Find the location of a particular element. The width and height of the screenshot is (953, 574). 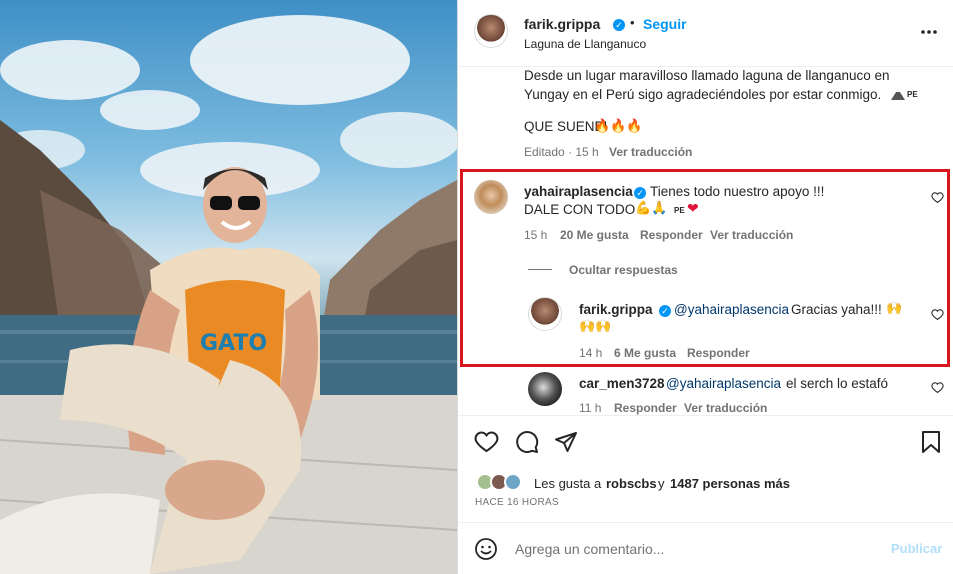

likes-conj: y is located at coordinates (661, 483).